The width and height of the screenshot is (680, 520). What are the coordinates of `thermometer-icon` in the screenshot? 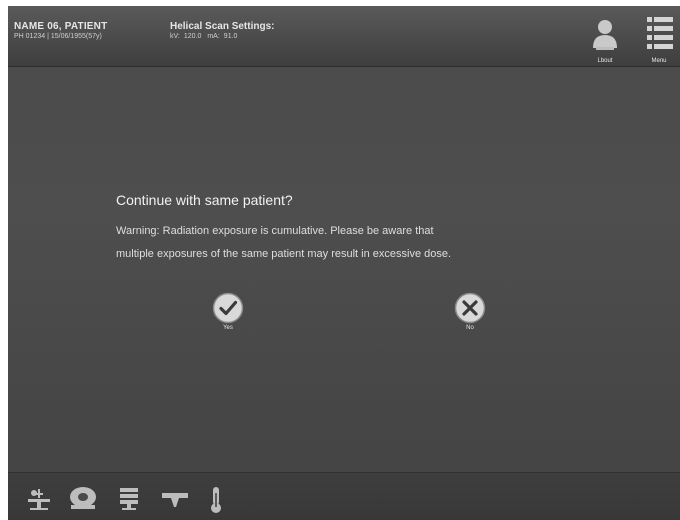 It's located at (216, 500).